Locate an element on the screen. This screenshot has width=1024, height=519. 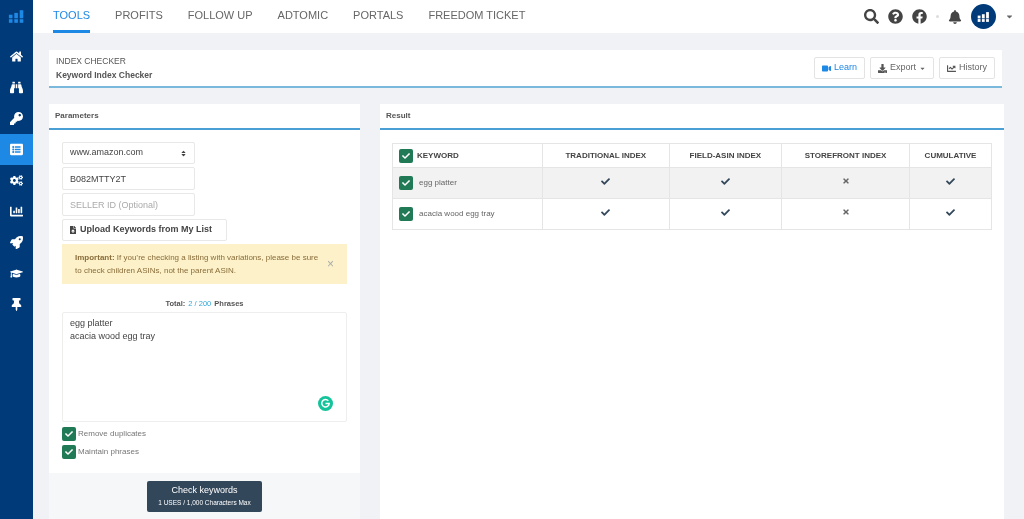
keyword-cell: acacia wood egg tray is located at coordinates (457, 214).